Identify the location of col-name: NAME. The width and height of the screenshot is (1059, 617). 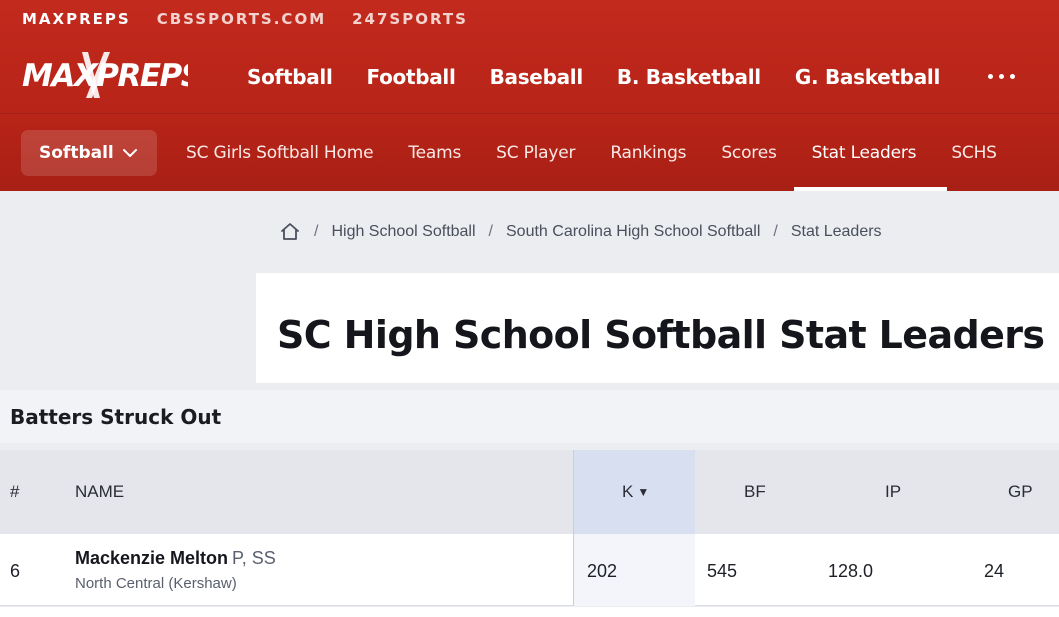
(100, 491).